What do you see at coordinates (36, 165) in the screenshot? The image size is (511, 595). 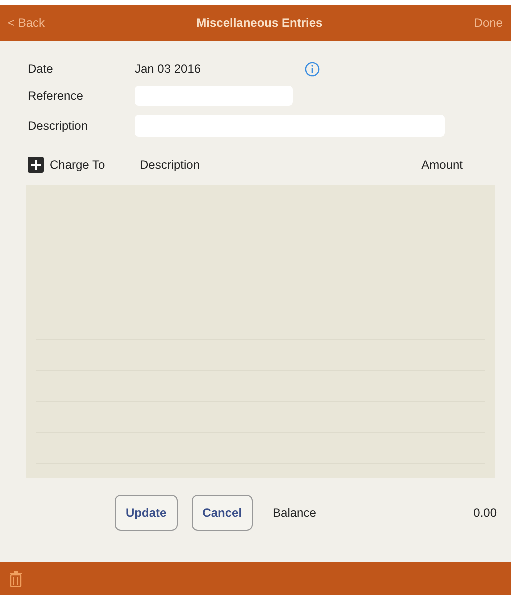 I see `add-icon` at bounding box center [36, 165].